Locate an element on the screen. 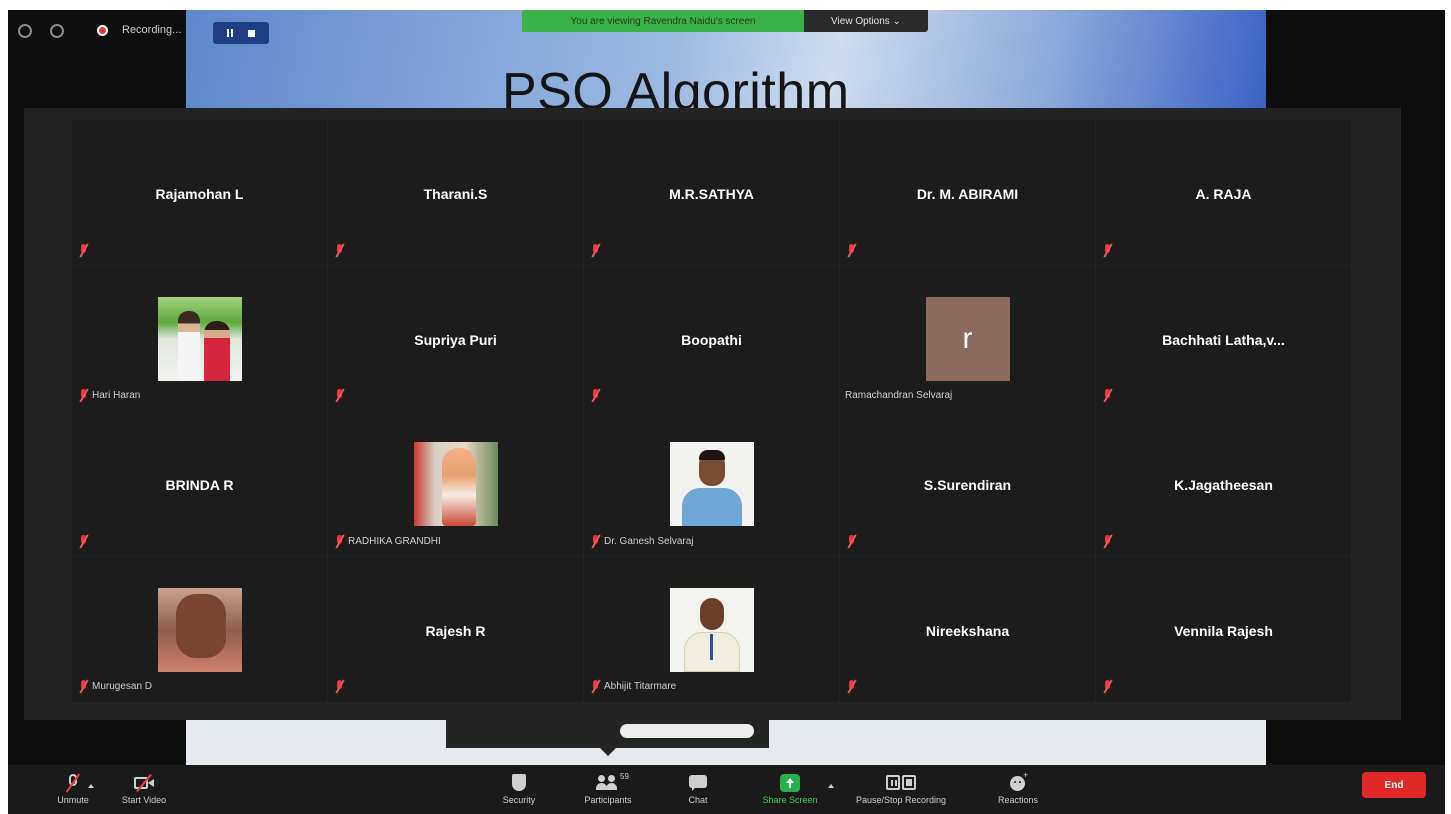  view-options-button: View Options ⌄ is located at coordinates (866, 21).